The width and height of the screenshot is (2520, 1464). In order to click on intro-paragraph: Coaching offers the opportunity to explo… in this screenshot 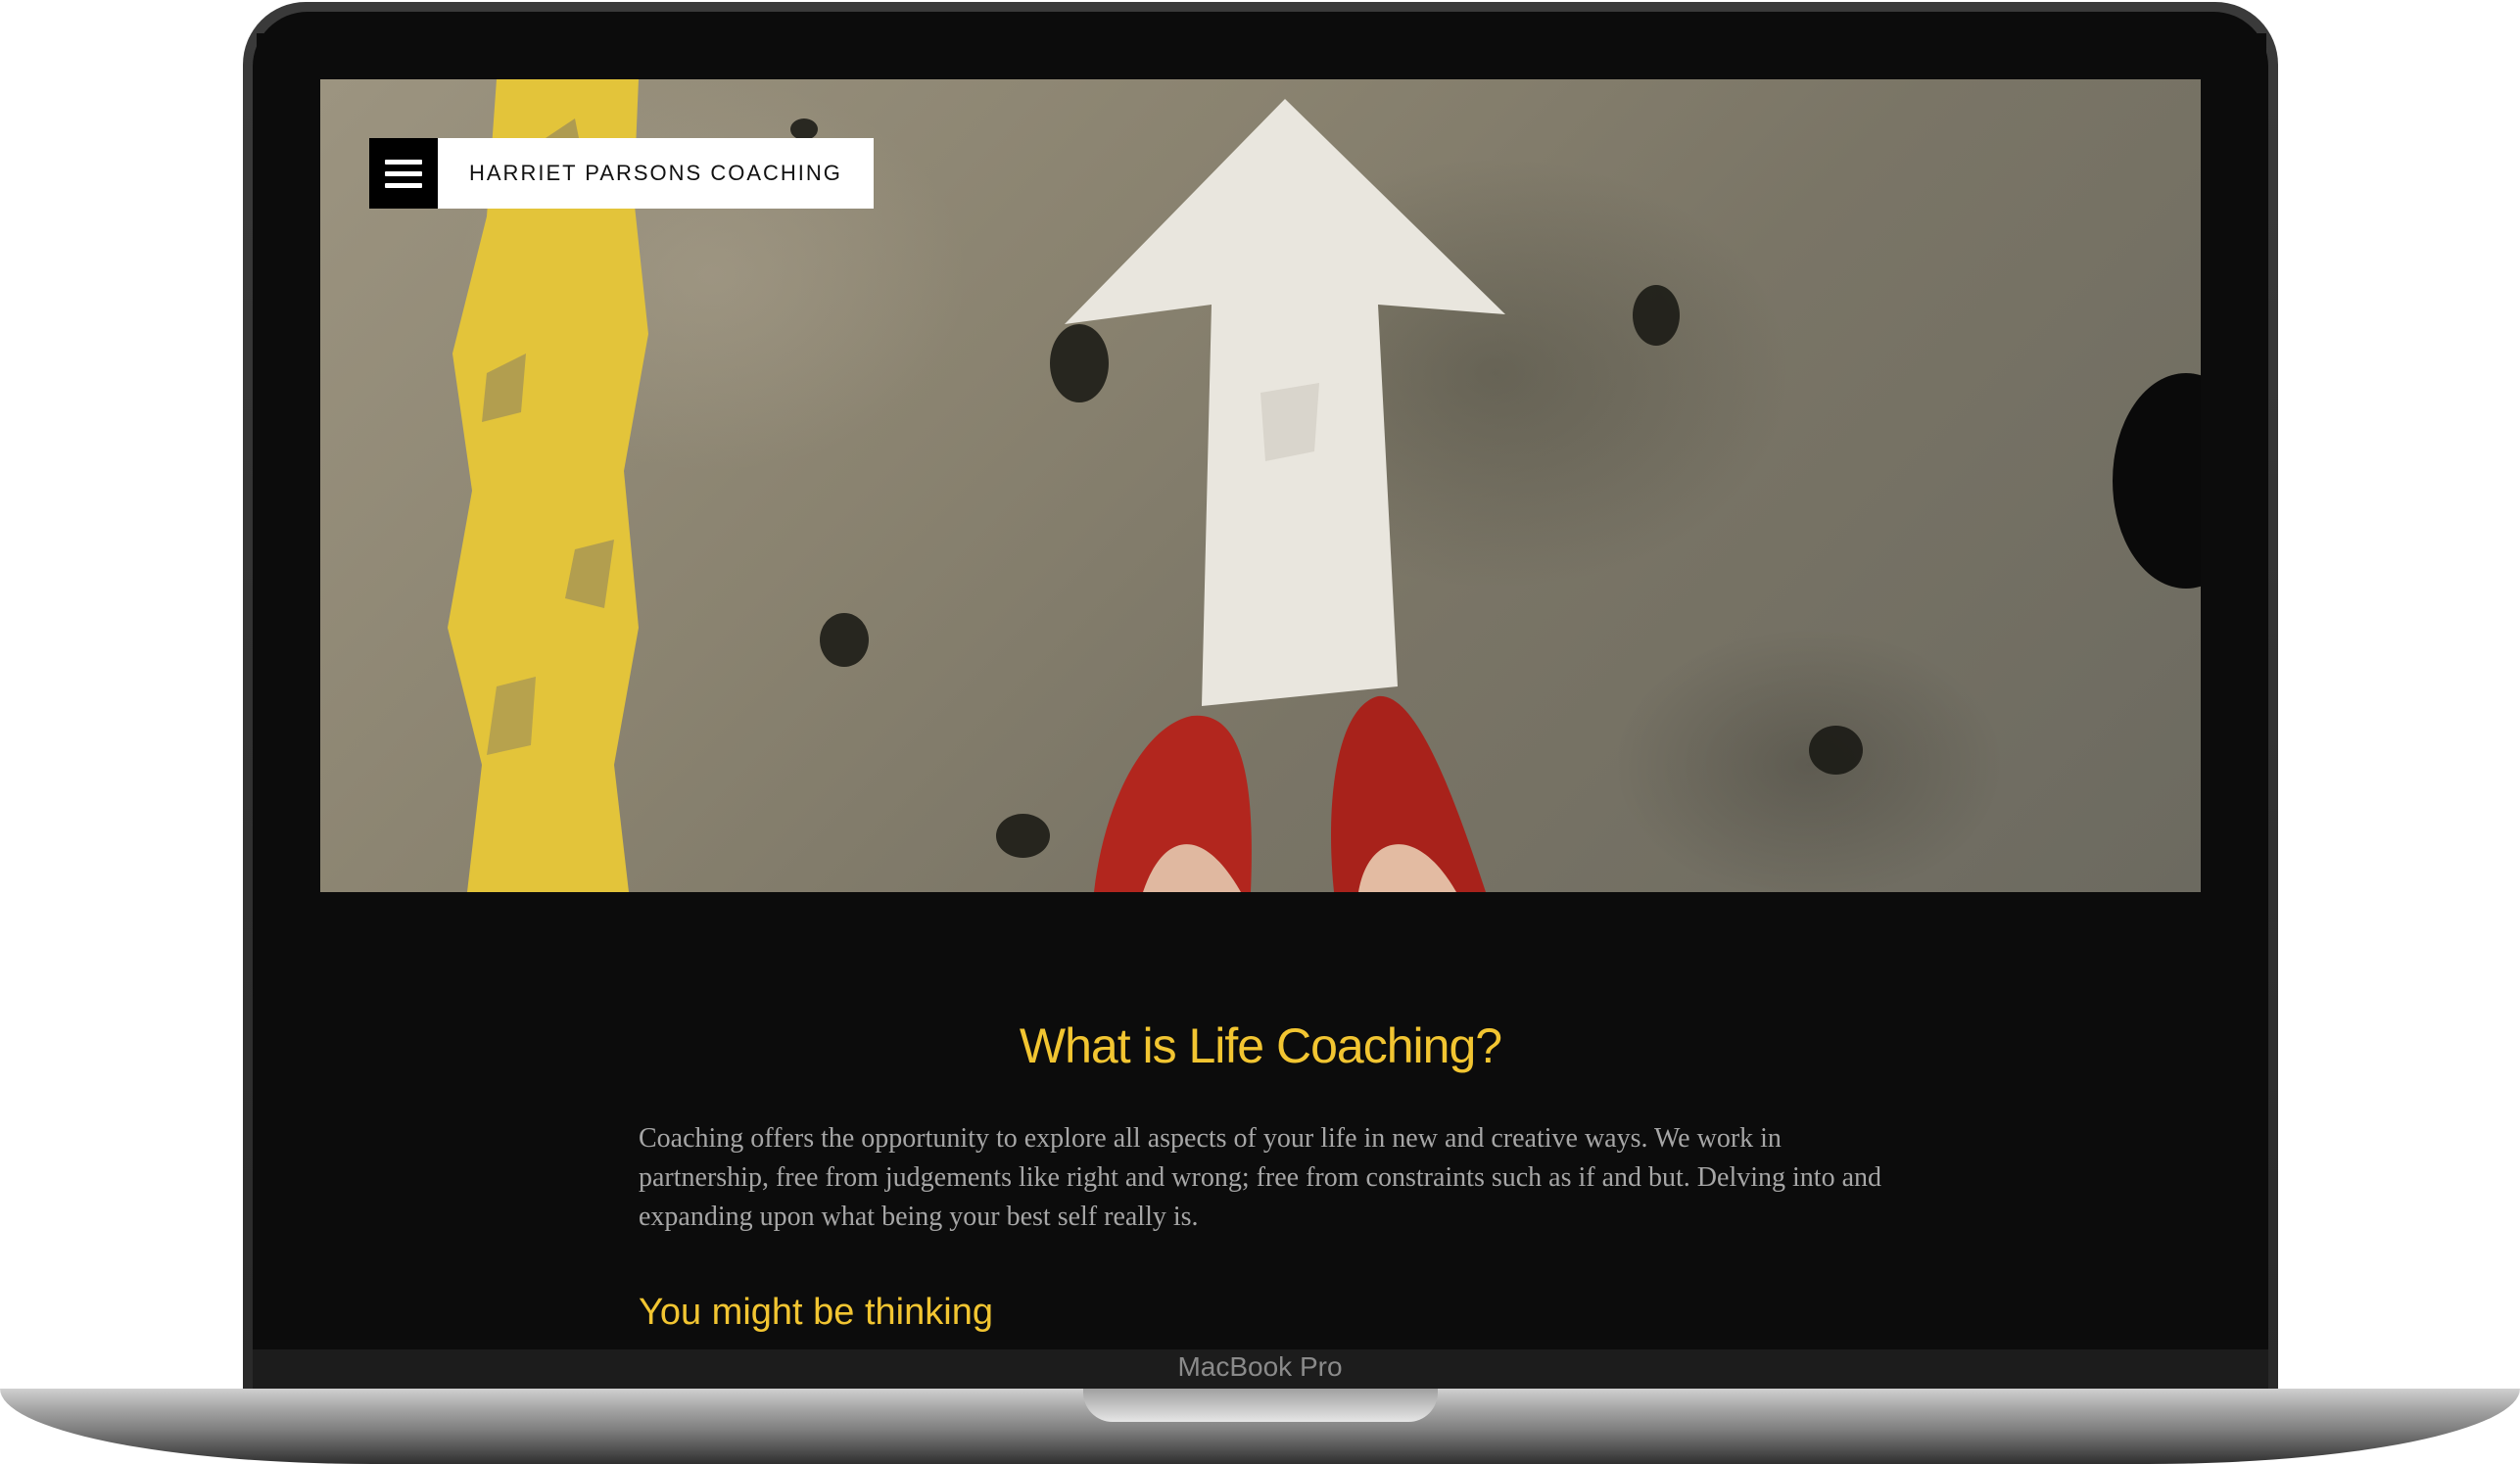, I will do `click(1260, 1177)`.